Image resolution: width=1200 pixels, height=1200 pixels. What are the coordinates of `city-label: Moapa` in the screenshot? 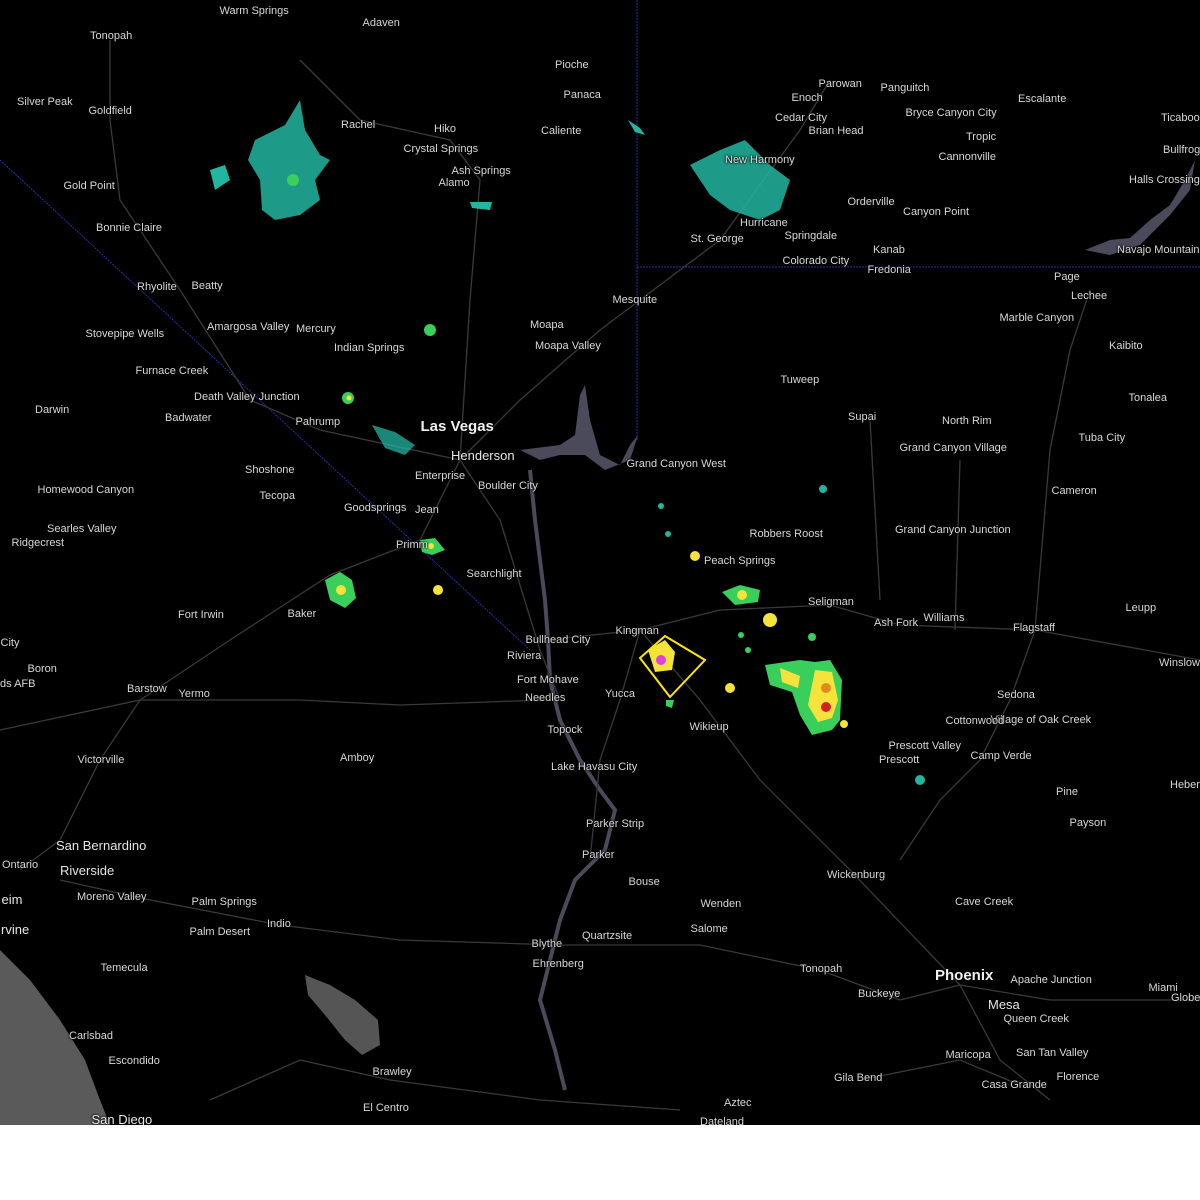 It's located at (547, 324).